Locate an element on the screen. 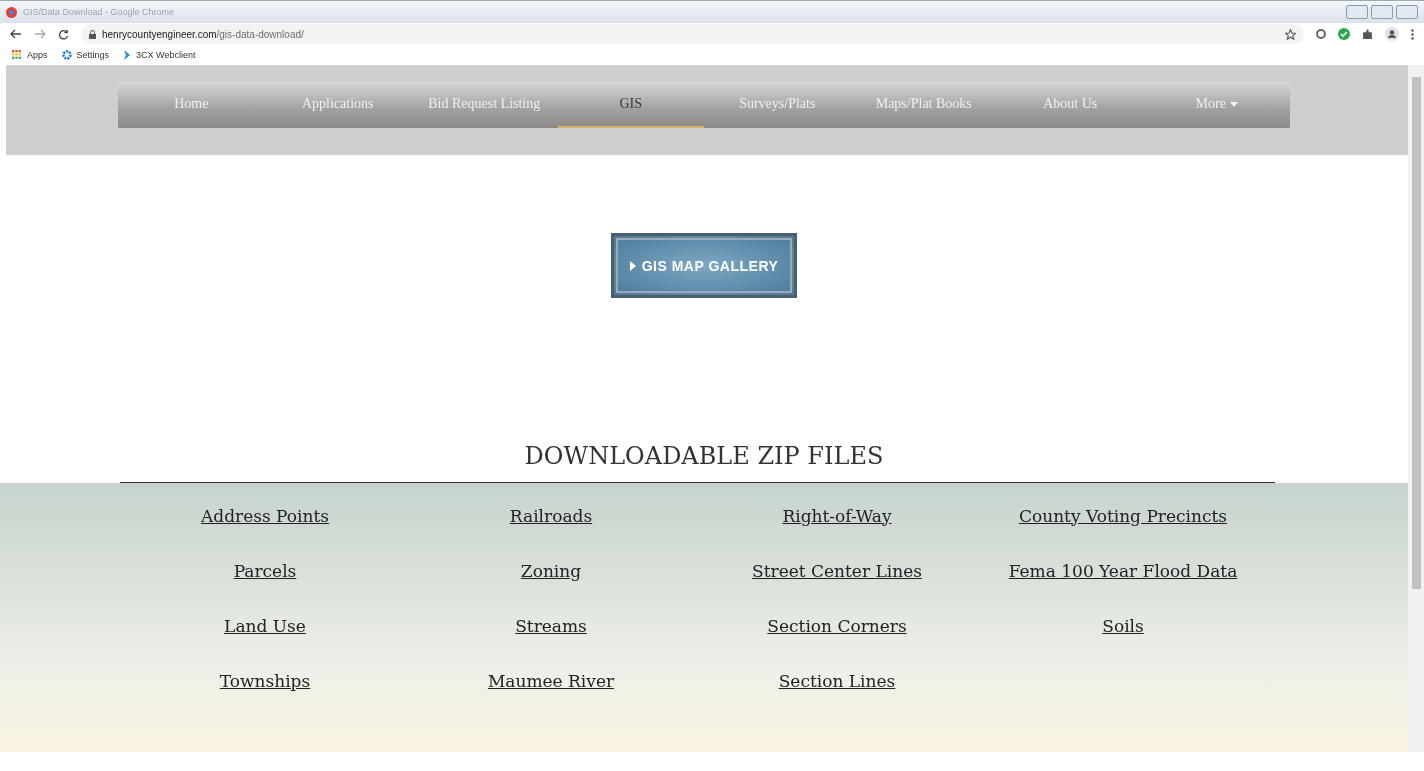 The height and width of the screenshot is (771, 1424). window-title: GIS/Data Download - Google Chrome is located at coordinates (99, 12).